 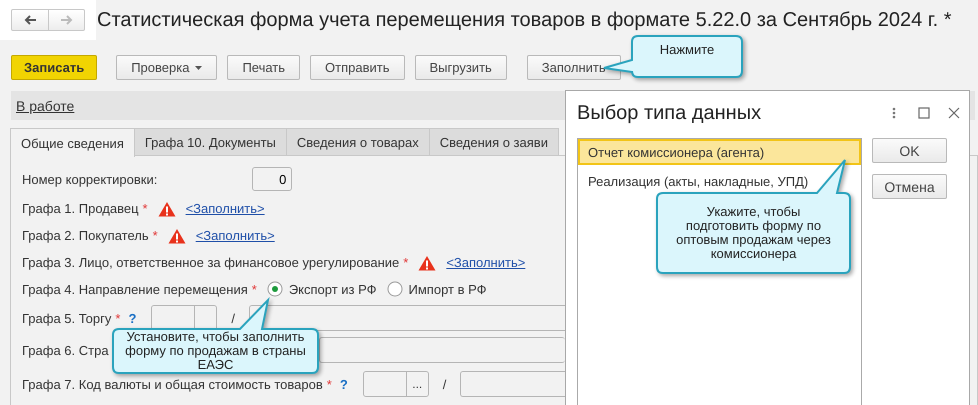 What do you see at coordinates (210, 141) in the screenshot?
I see `tab: Графа 10. Документы` at bounding box center [210, 141].